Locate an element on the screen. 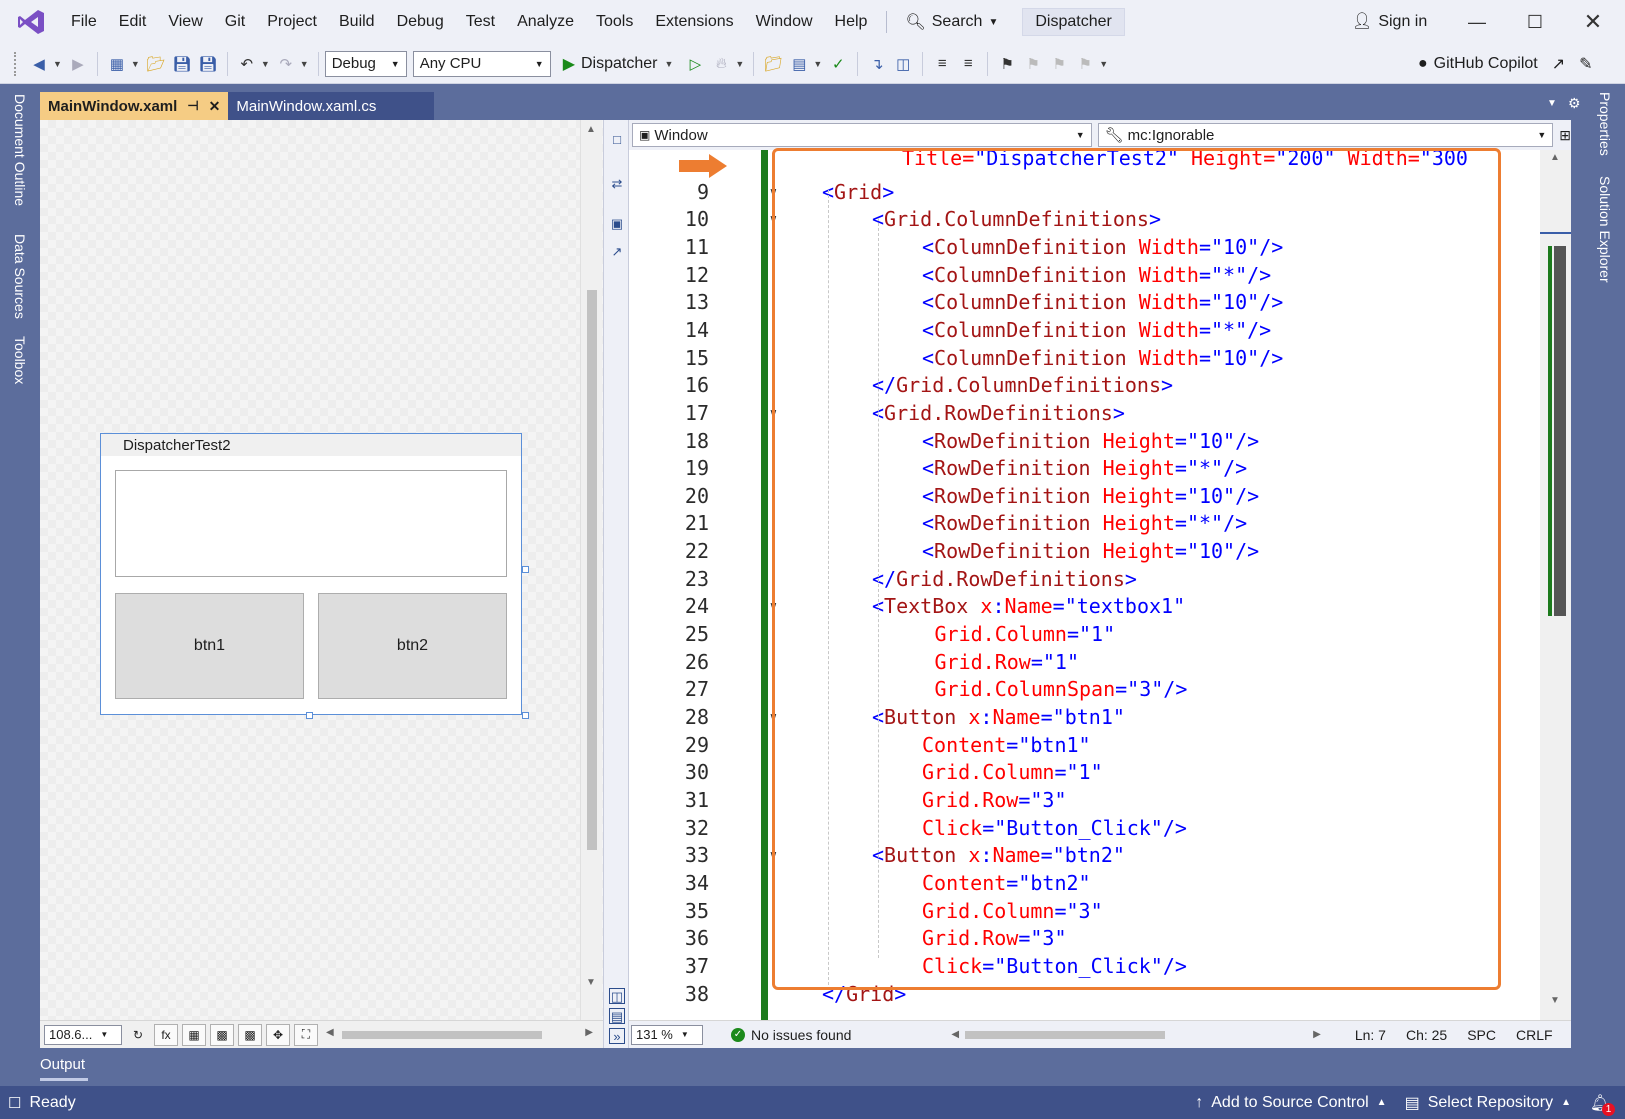 The width and height of the screenshot is (1625, 1119). search-button: 🔍︎ Search ▼ is located at coordinates (951, 22).